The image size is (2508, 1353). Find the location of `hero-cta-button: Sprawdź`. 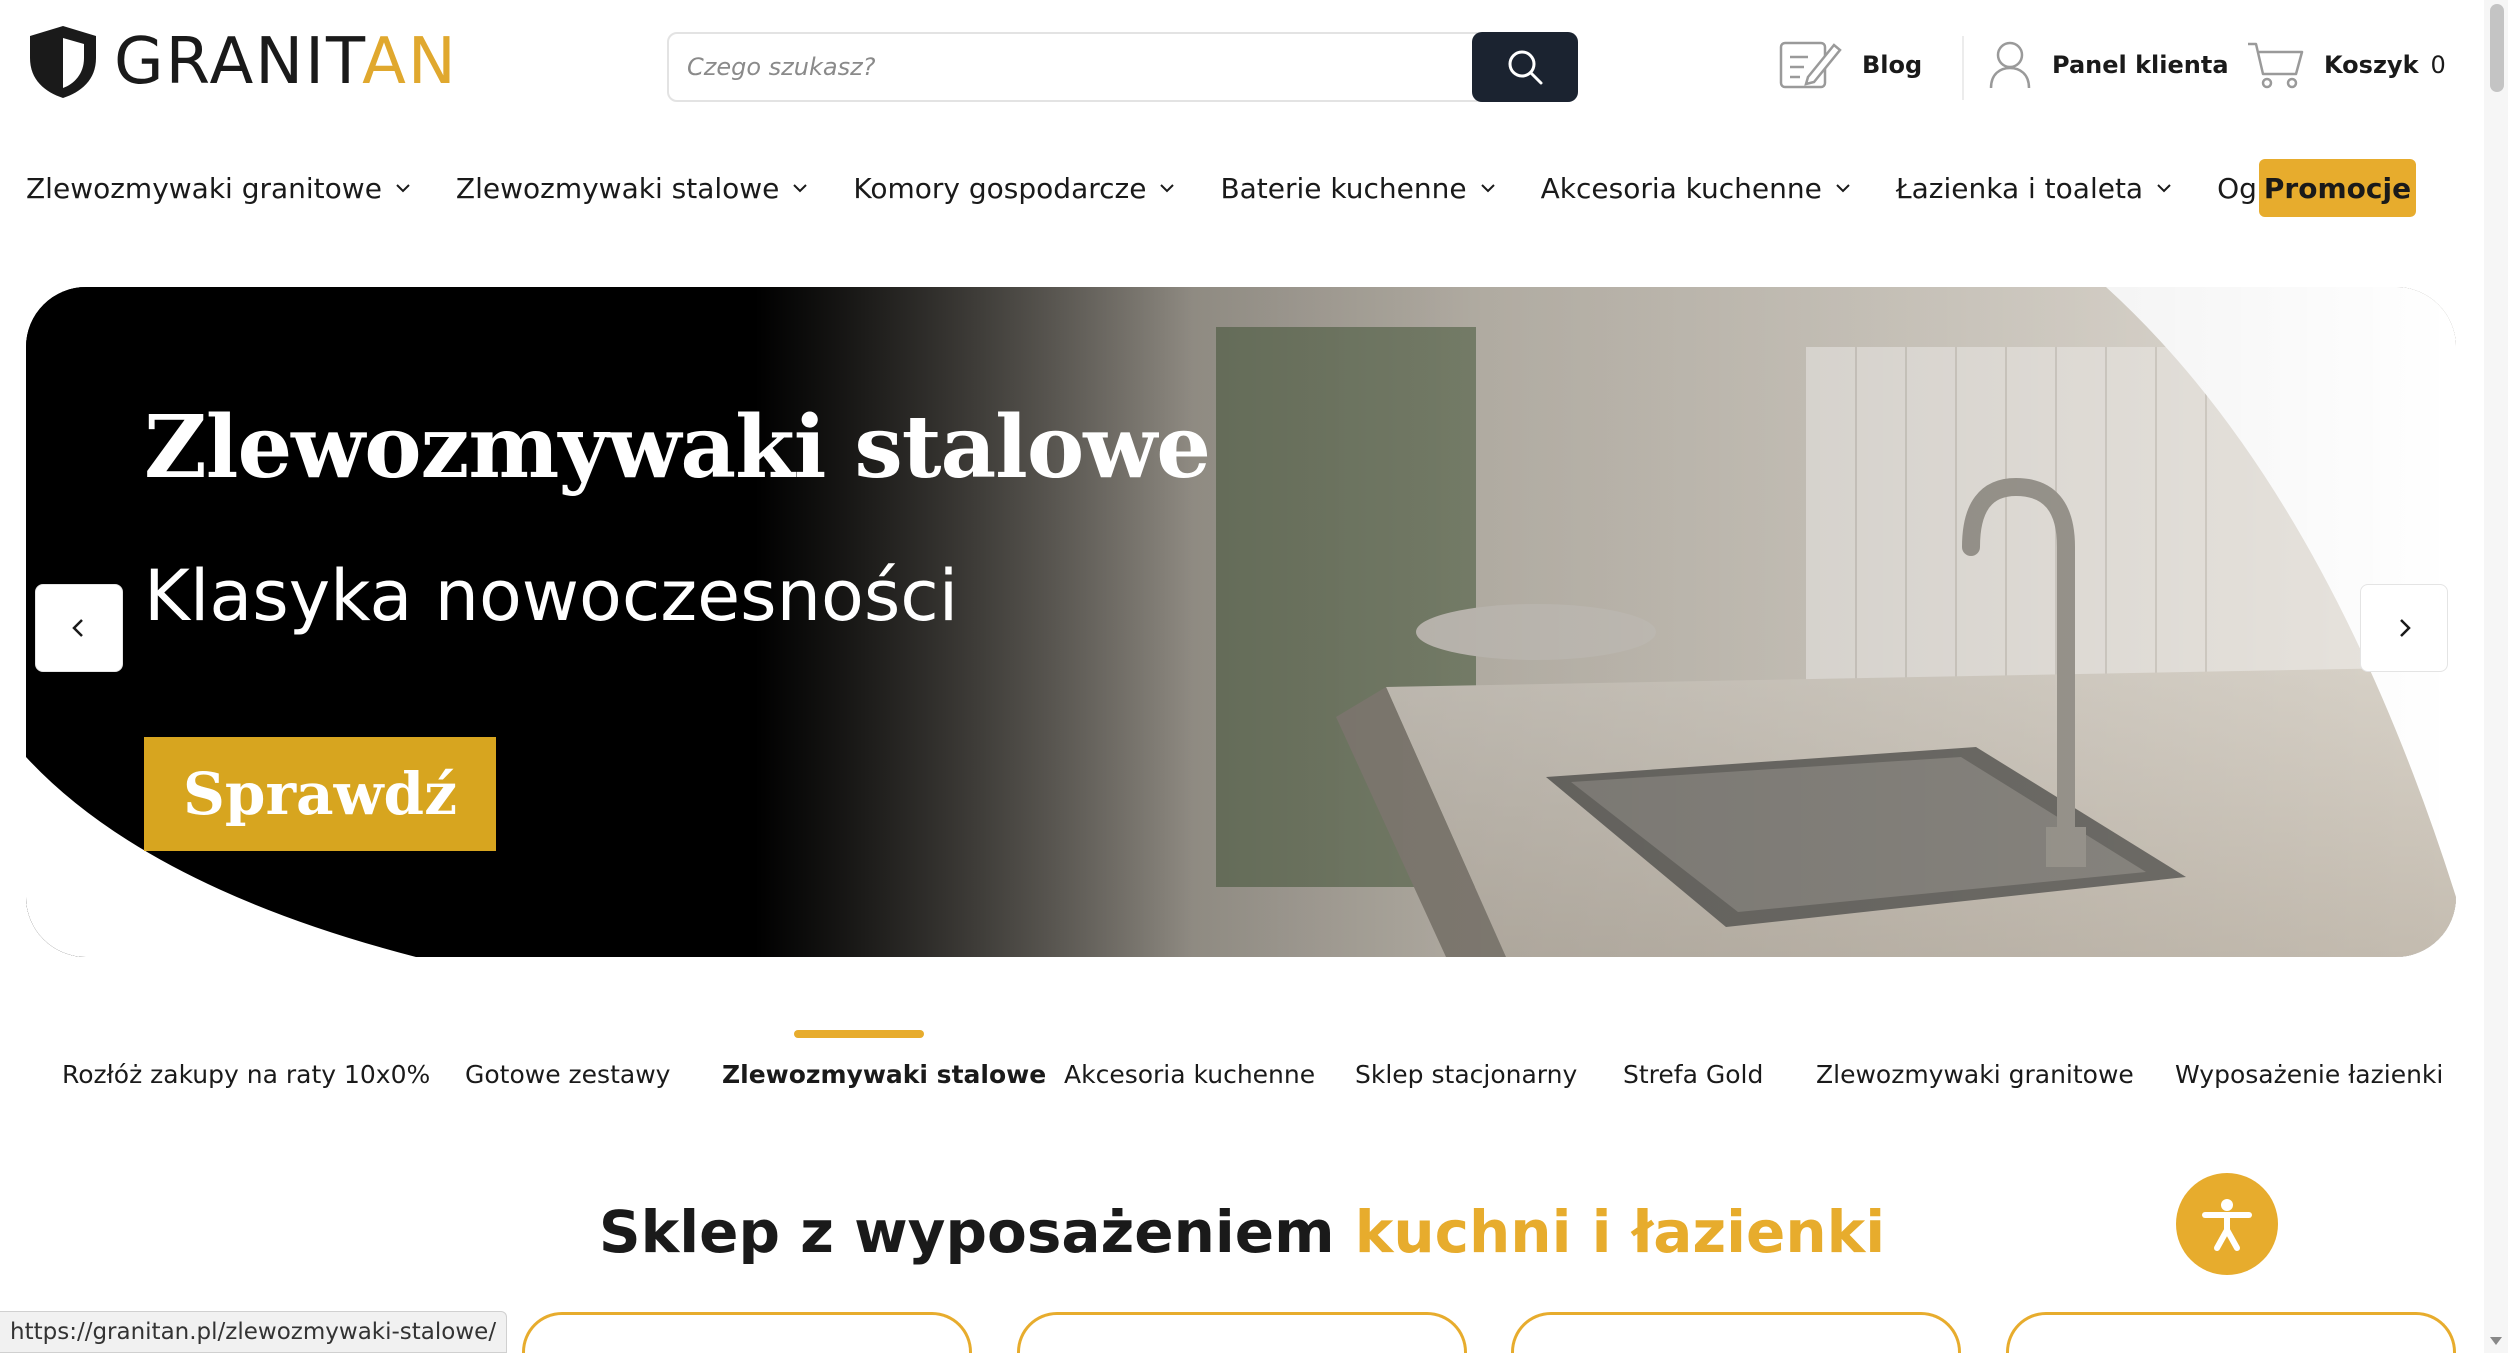

hero-cta-button: Sprawdź is located at coordinates (320, 794).